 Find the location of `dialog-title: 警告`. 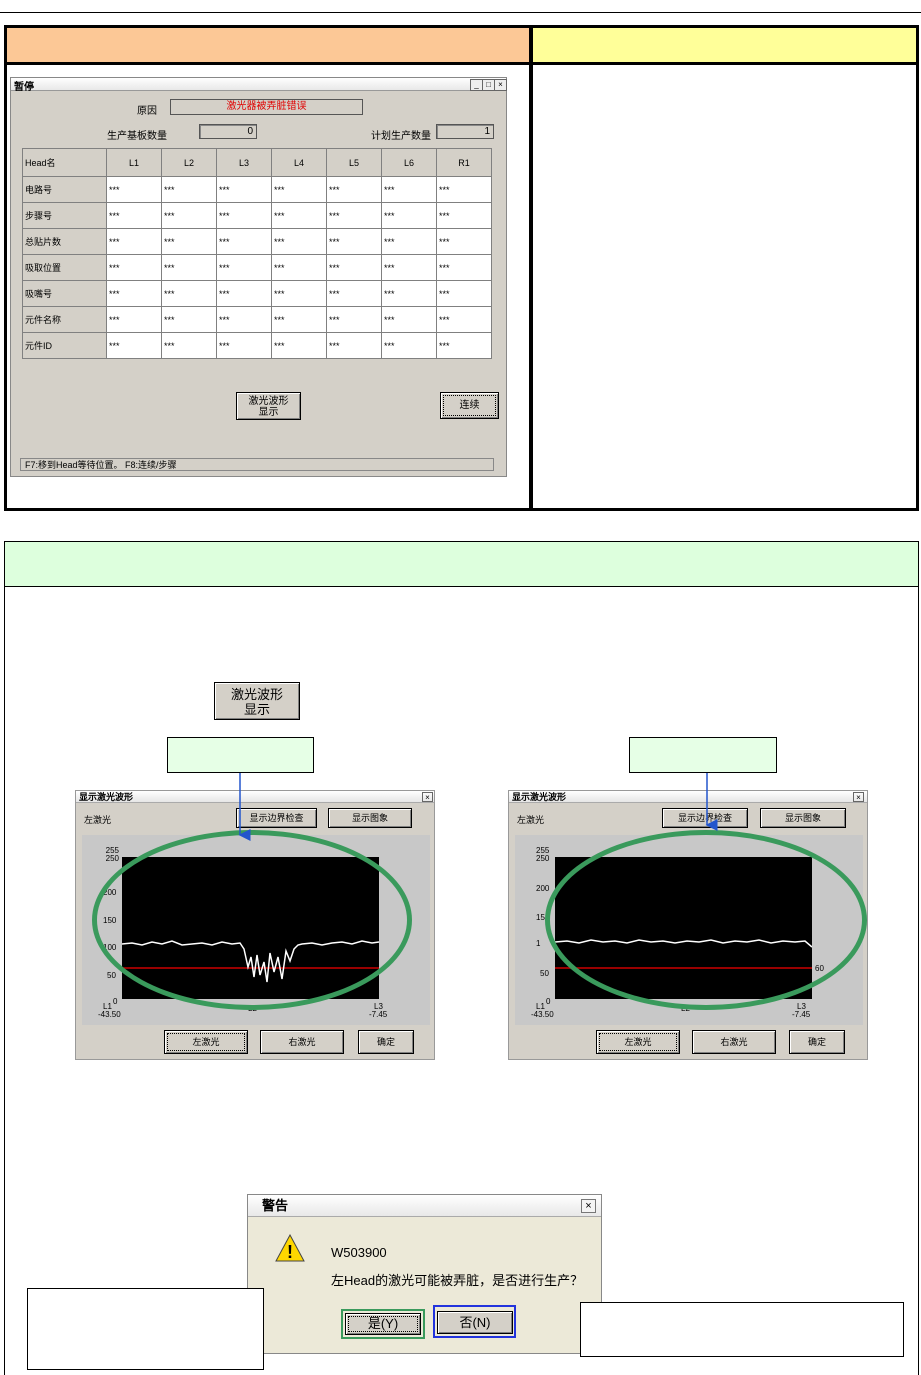

dialog-title: 警告 is located at coordinates (424, 1206).